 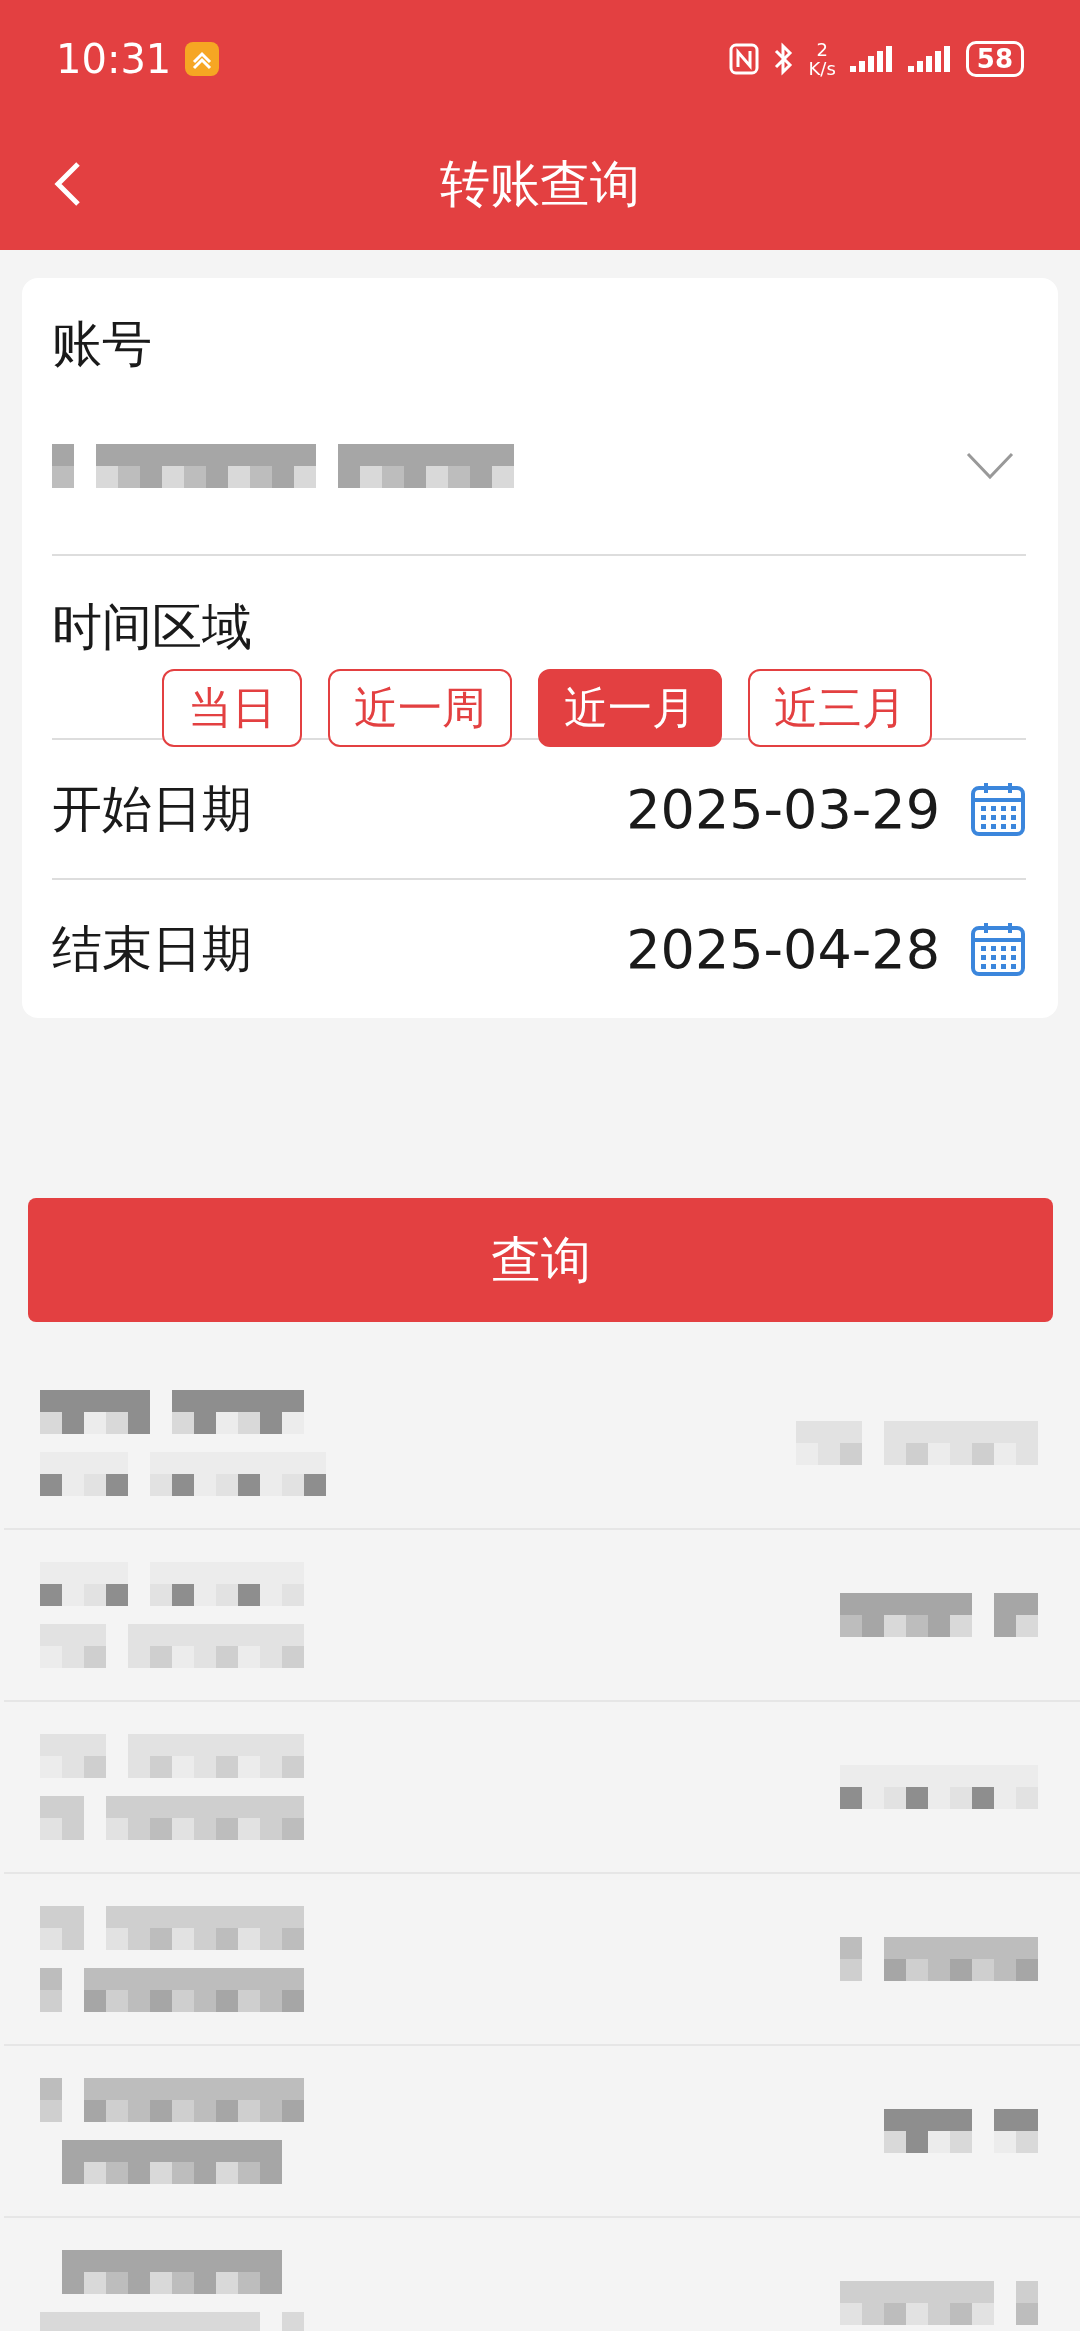 I want to click on period-chip: 近一周, so click(x=420, y=708).